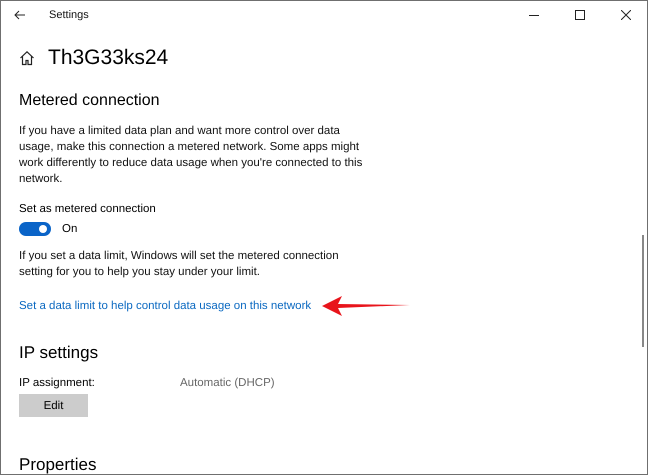 This screenshot has height=475, width=648. Describe the element at coordinates (179, 264) in the screenshot. I see `note-text: If you set a data limit, Windows will set the metered connection setting for you to help you stay under your limit.` at that location.